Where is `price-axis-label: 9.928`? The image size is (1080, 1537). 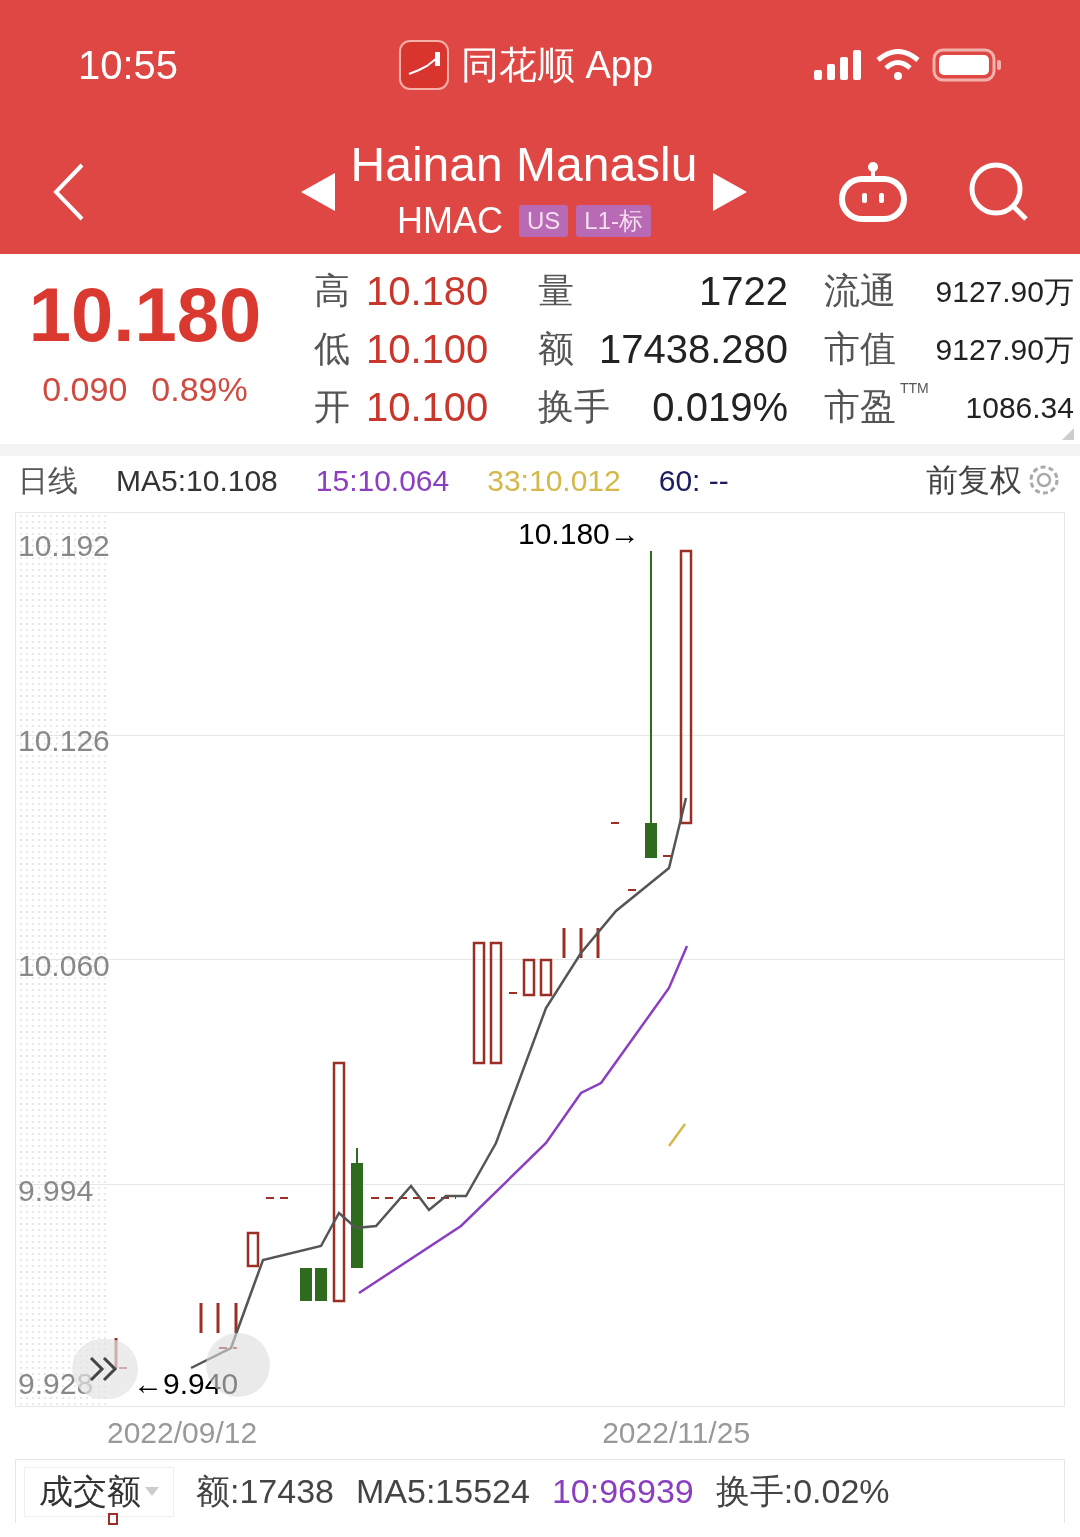
price-axis-label: 9.928 is located at coordinates (56, 1384).